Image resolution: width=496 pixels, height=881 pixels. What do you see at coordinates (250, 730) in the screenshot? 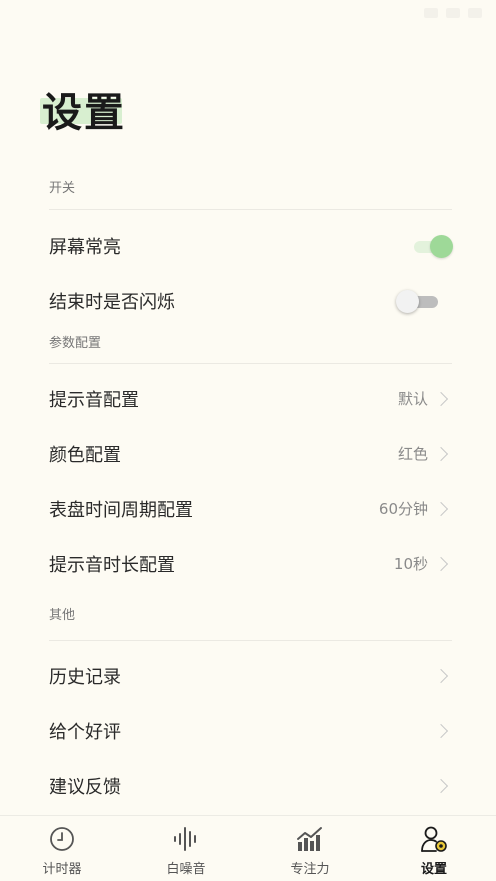
I see `row-rate: 给个好评` at bounding box center [250, 730].